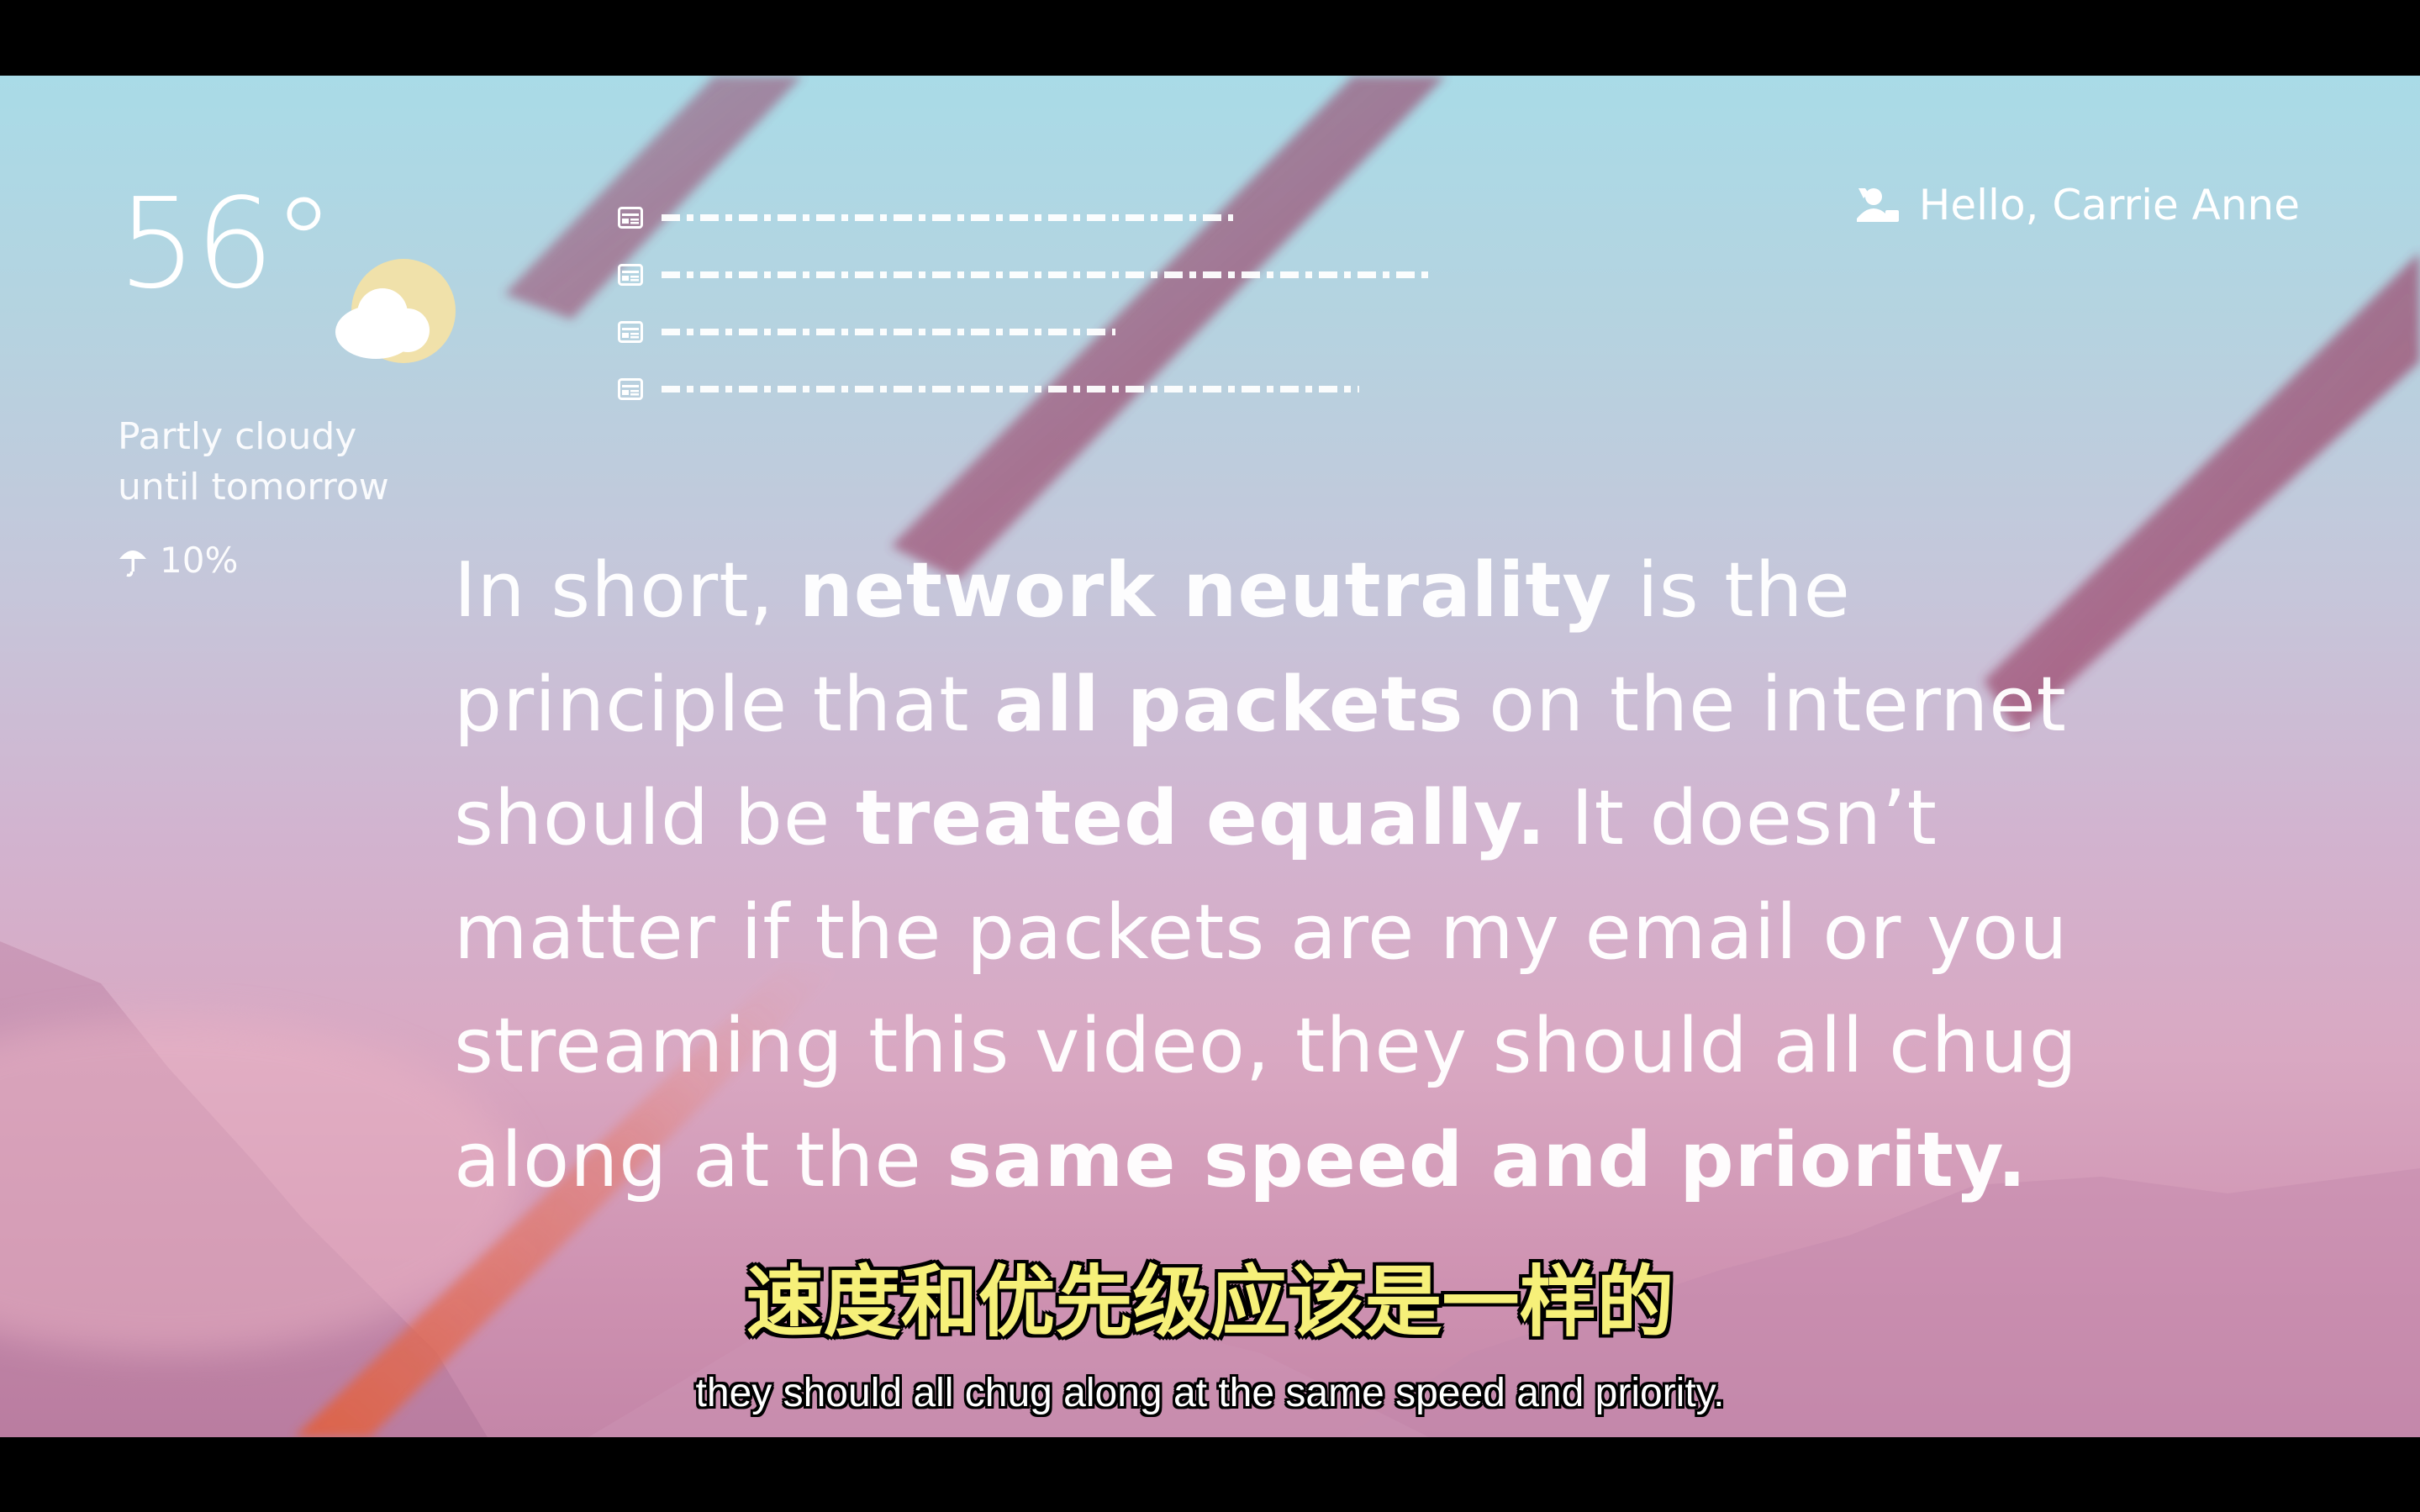 This screenshot has height=1512, width=2420. What do you see at coordinates (1877, 205) in the screenshot?
I see `user-icon` at bounding box center [1877, 205].